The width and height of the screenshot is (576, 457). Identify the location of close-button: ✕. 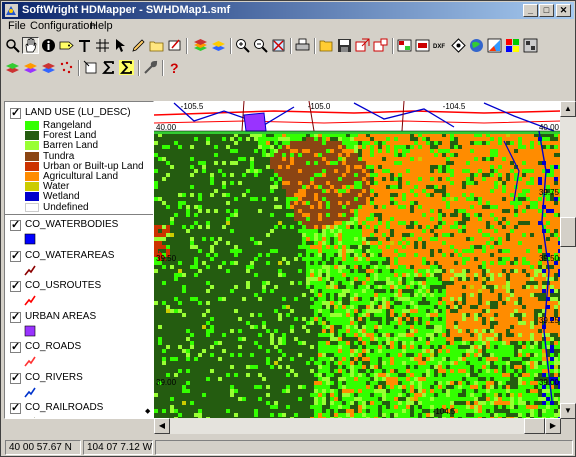
(563, 10).